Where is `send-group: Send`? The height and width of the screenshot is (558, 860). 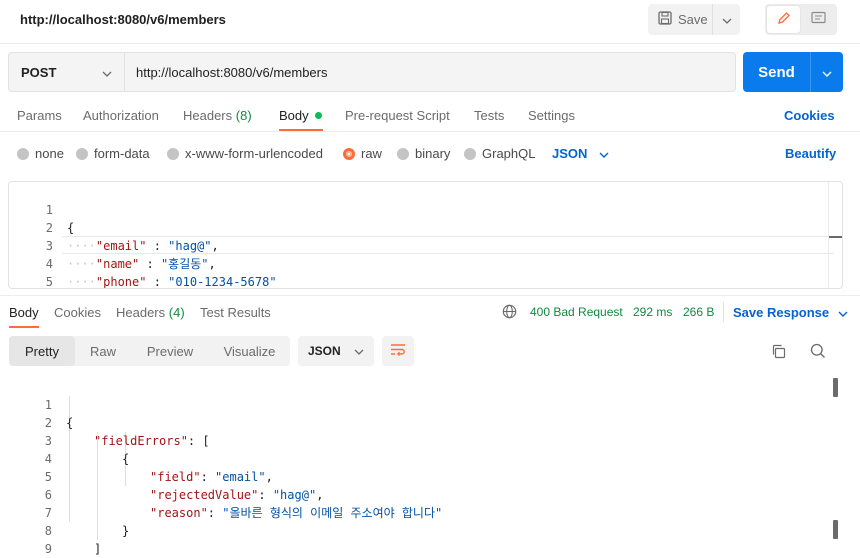 send-group: Send is located at coordinates (793, 72).